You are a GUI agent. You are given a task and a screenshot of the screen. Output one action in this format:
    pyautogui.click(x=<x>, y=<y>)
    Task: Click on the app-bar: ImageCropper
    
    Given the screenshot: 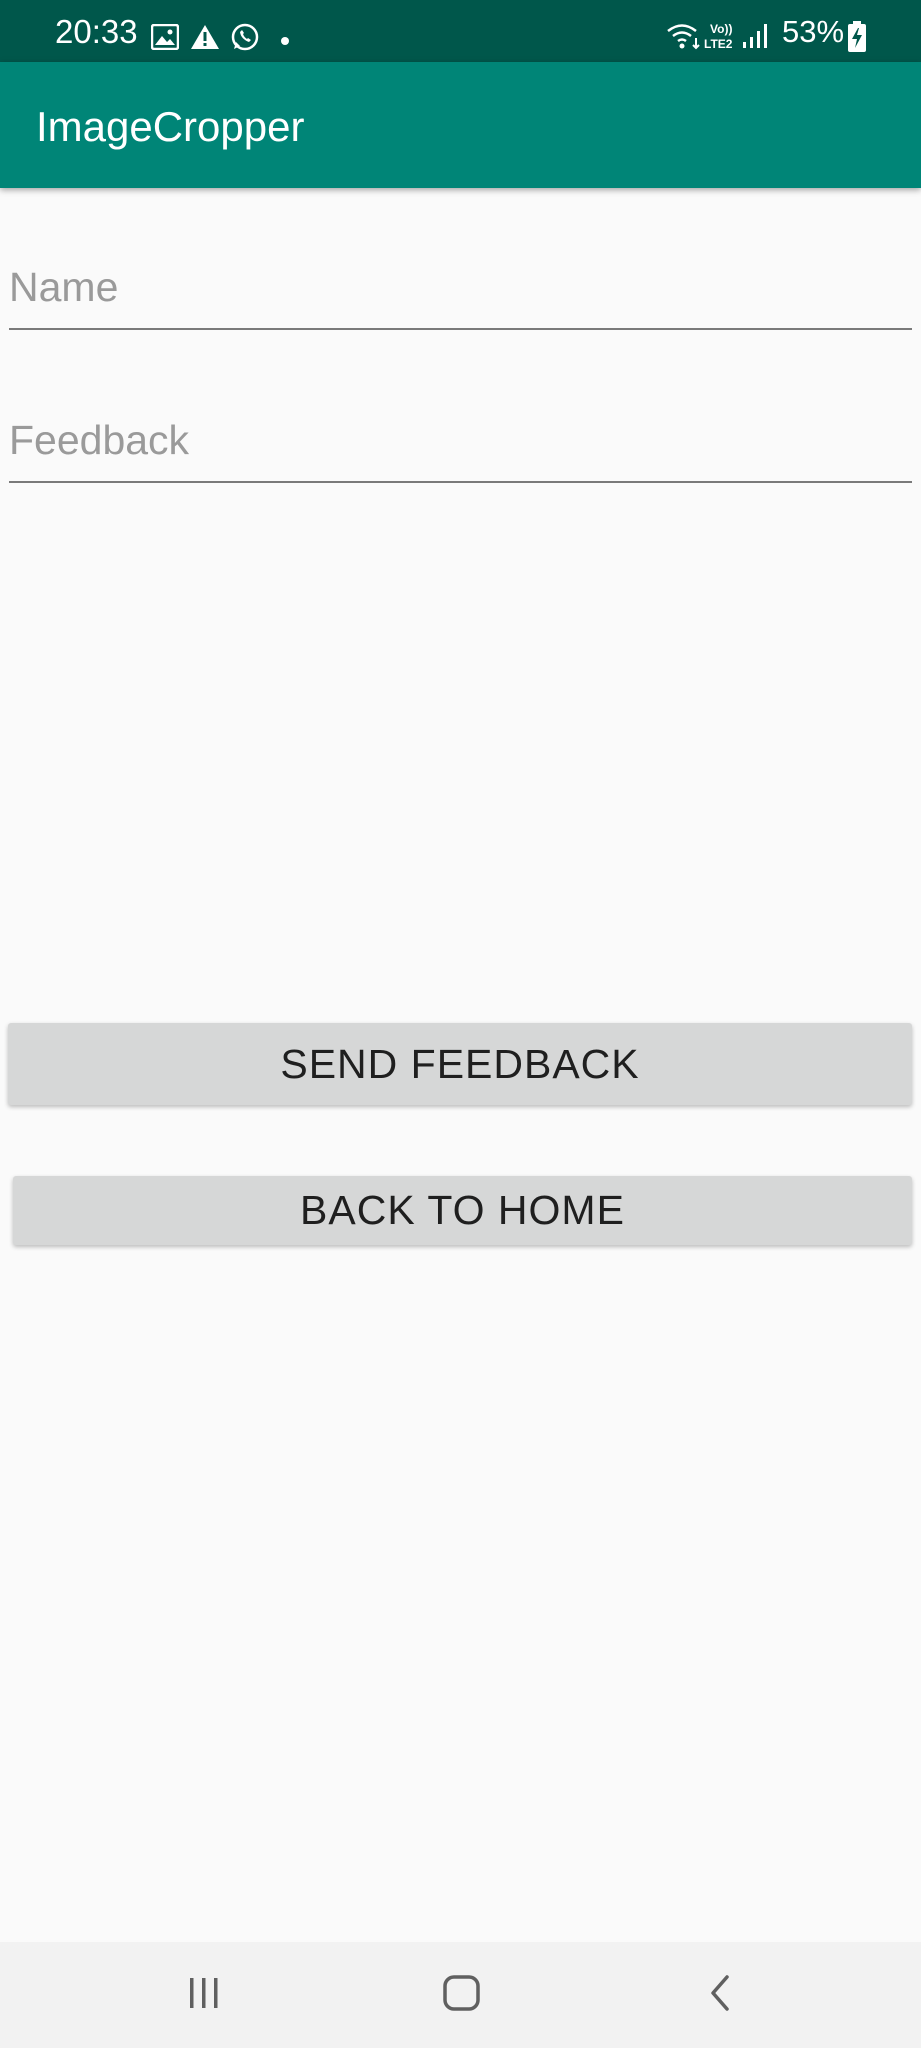 What is the action you would take?
    pyautogui.click(x=460, y=125)
    